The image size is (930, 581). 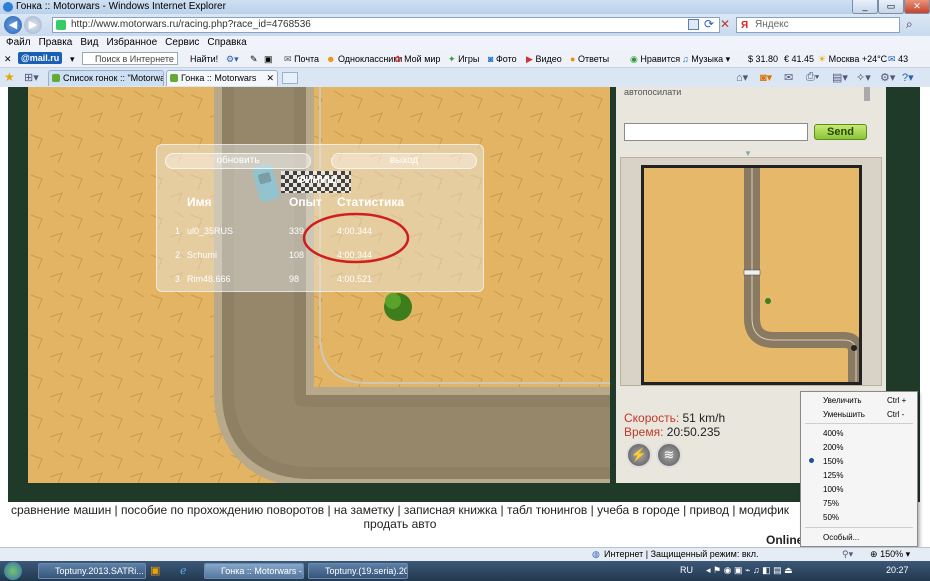 What do you see at coordinates (268, 59) in the screenshot?
I see `toolbar-square-icon: ▣` at bounding box center [268, 59].